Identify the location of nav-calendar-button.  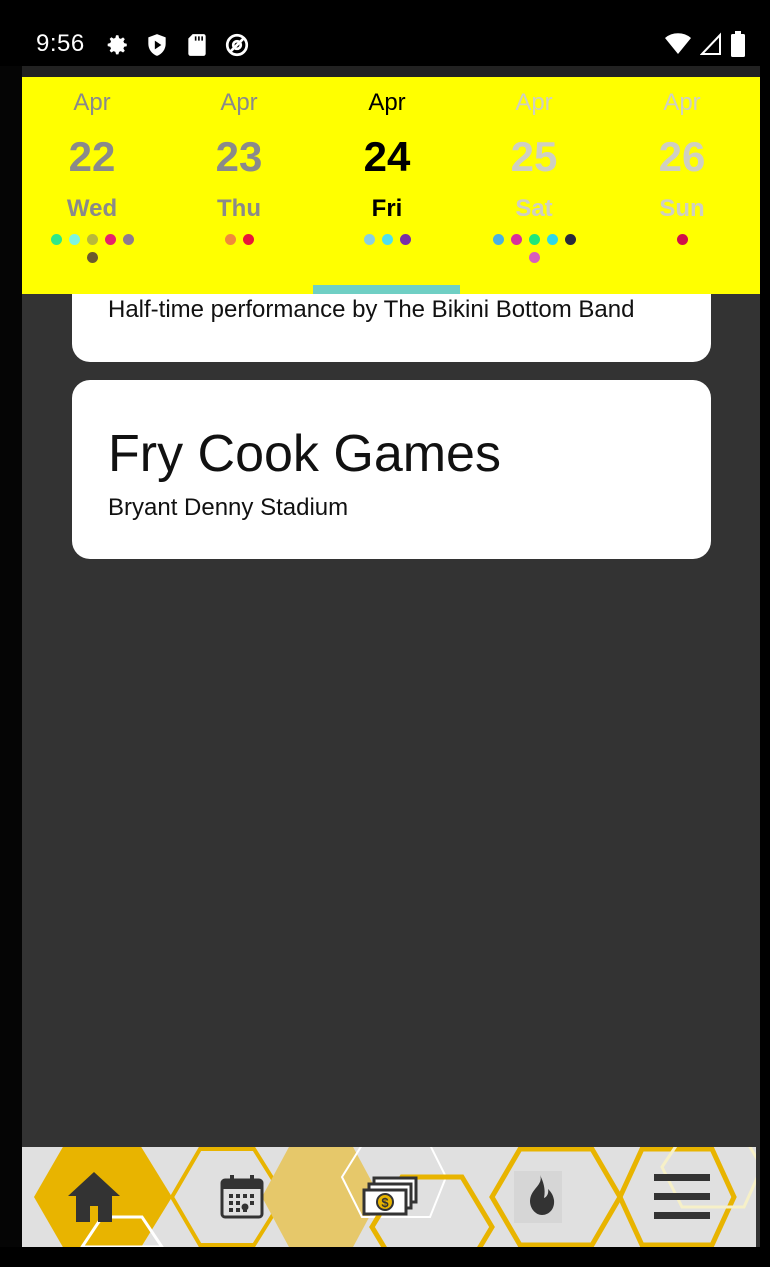
(242, 1197).